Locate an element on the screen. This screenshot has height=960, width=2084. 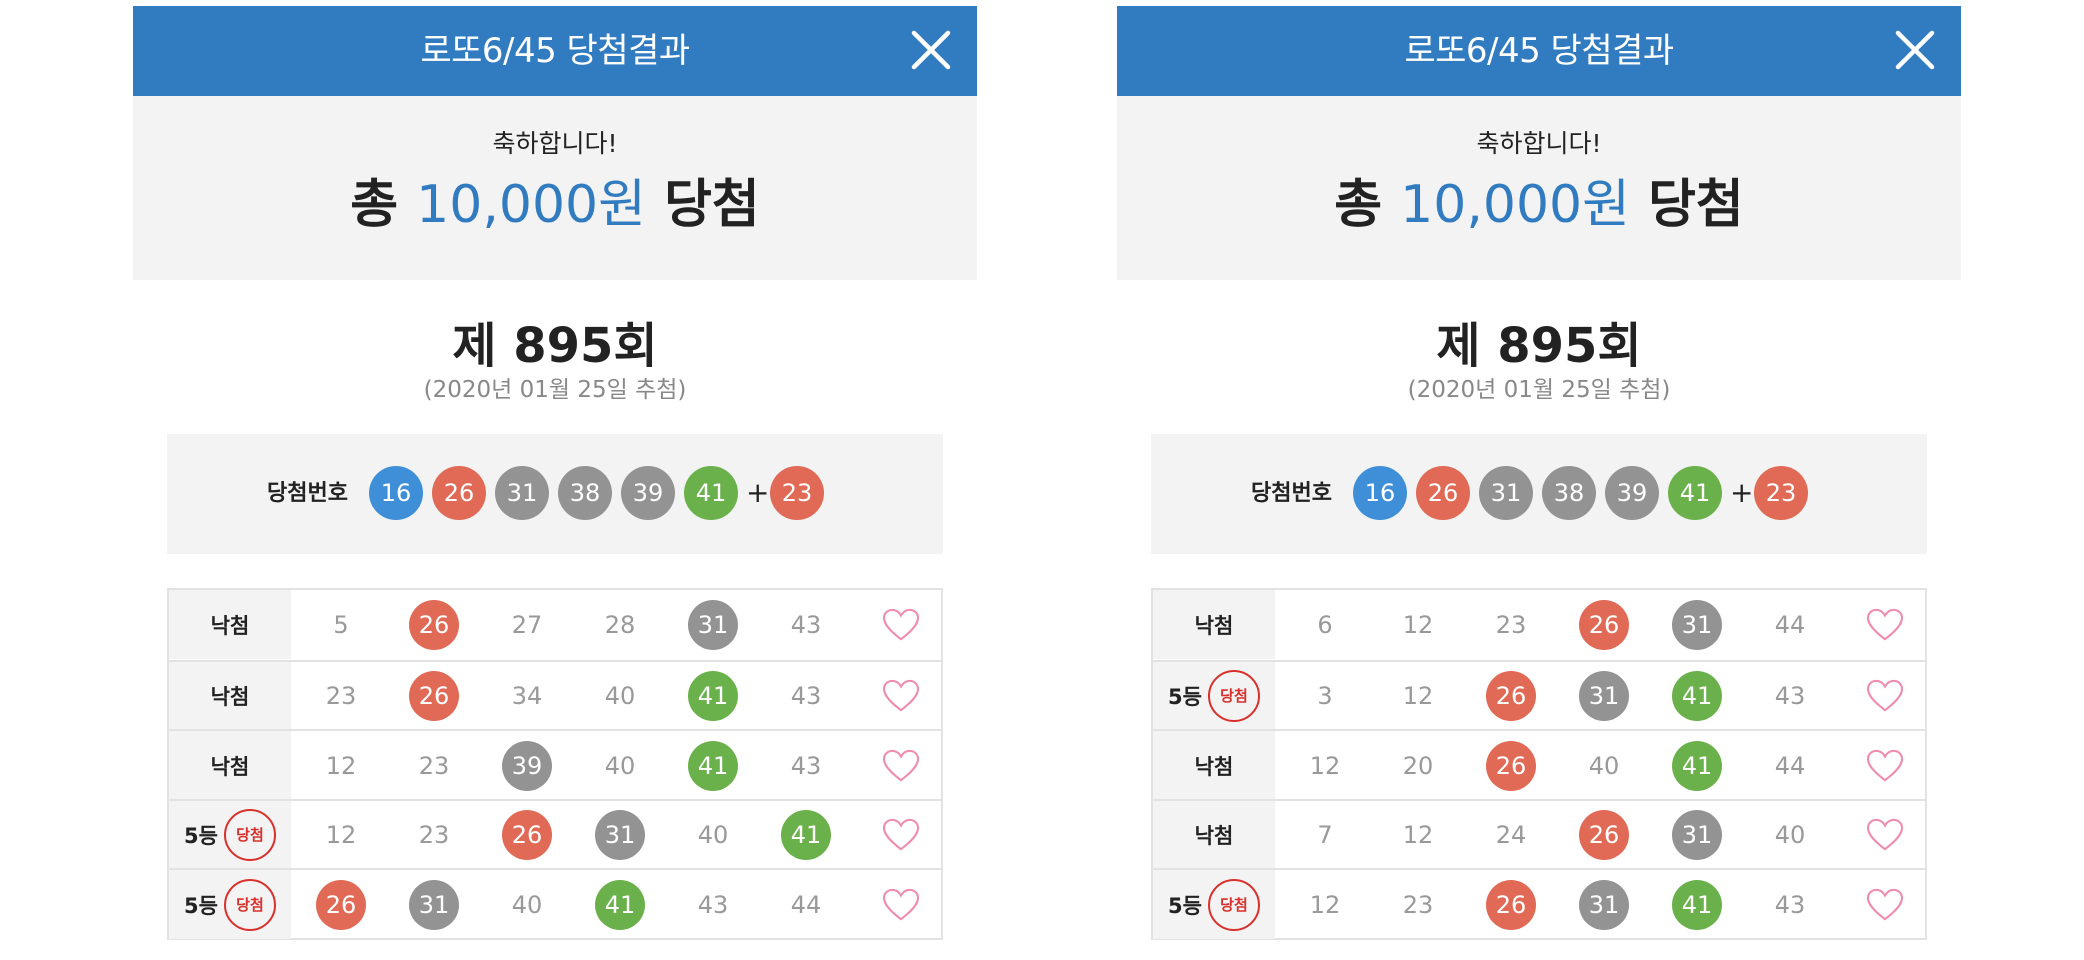
result-cell: 낙첨 is located at coordinates (230, 766).